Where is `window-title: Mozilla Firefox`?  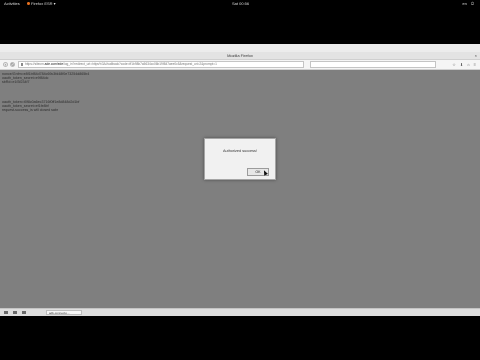
window-title: Mozilla Firefox is located at coordinates (240, 55).